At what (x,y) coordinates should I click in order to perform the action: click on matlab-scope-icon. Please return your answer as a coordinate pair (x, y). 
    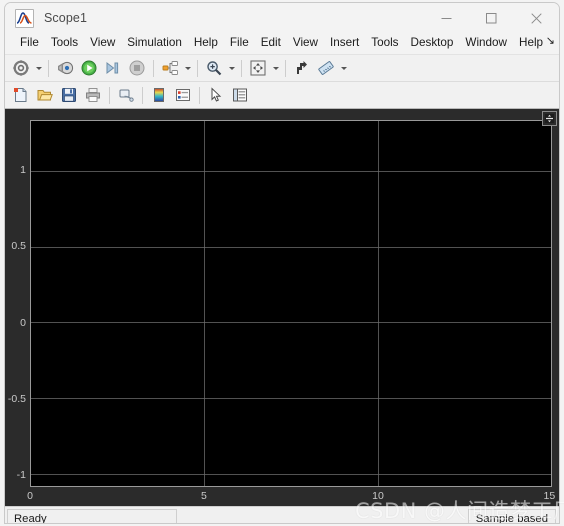
    Looking at the image, I should click on (24, 18).